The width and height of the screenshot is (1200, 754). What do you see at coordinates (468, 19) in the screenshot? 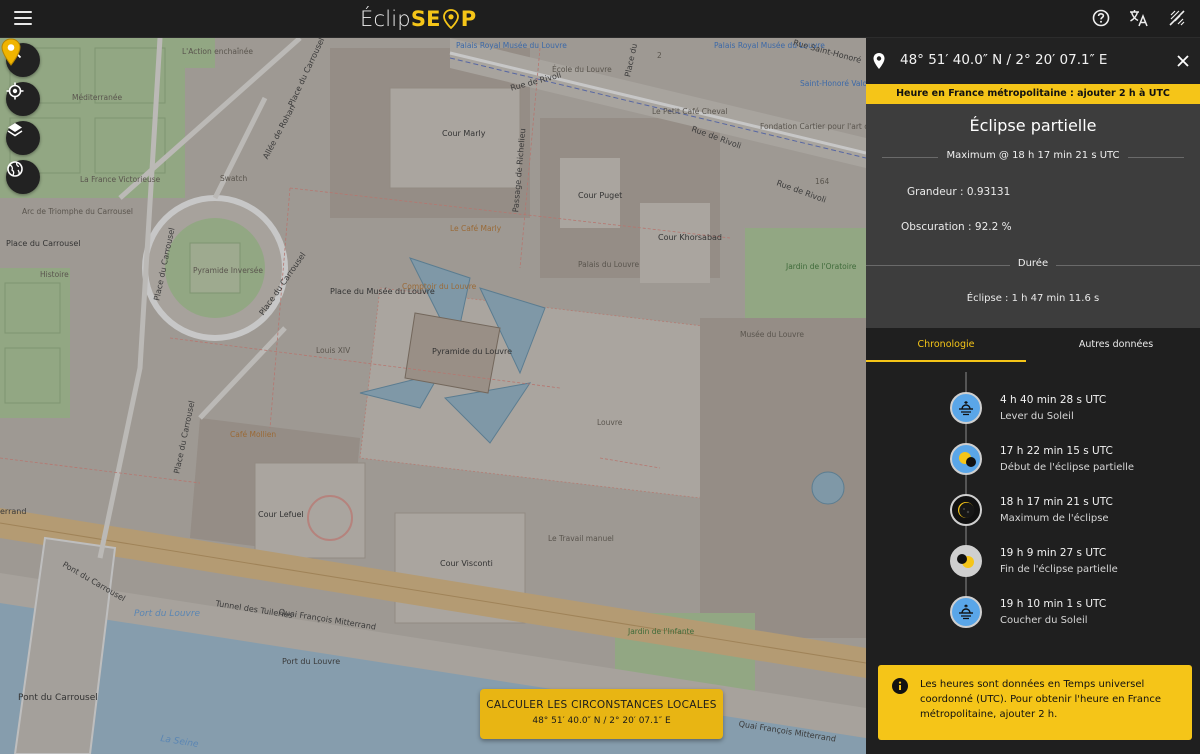
I see `logo-text-end: P` at bounding box center [468, 19].